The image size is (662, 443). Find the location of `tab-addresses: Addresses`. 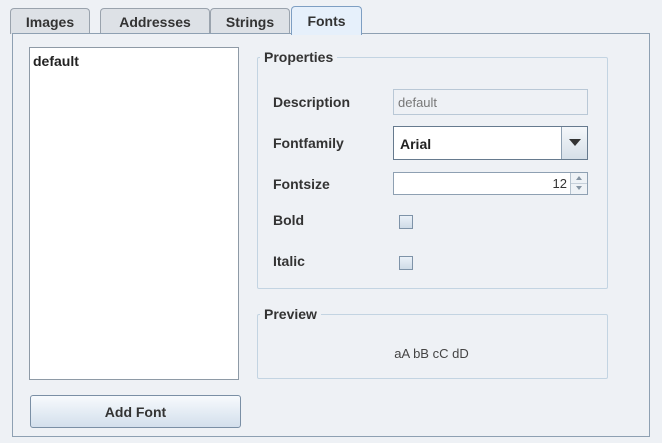

tab-addresses: Addresses is located at coordinates (155, 21).